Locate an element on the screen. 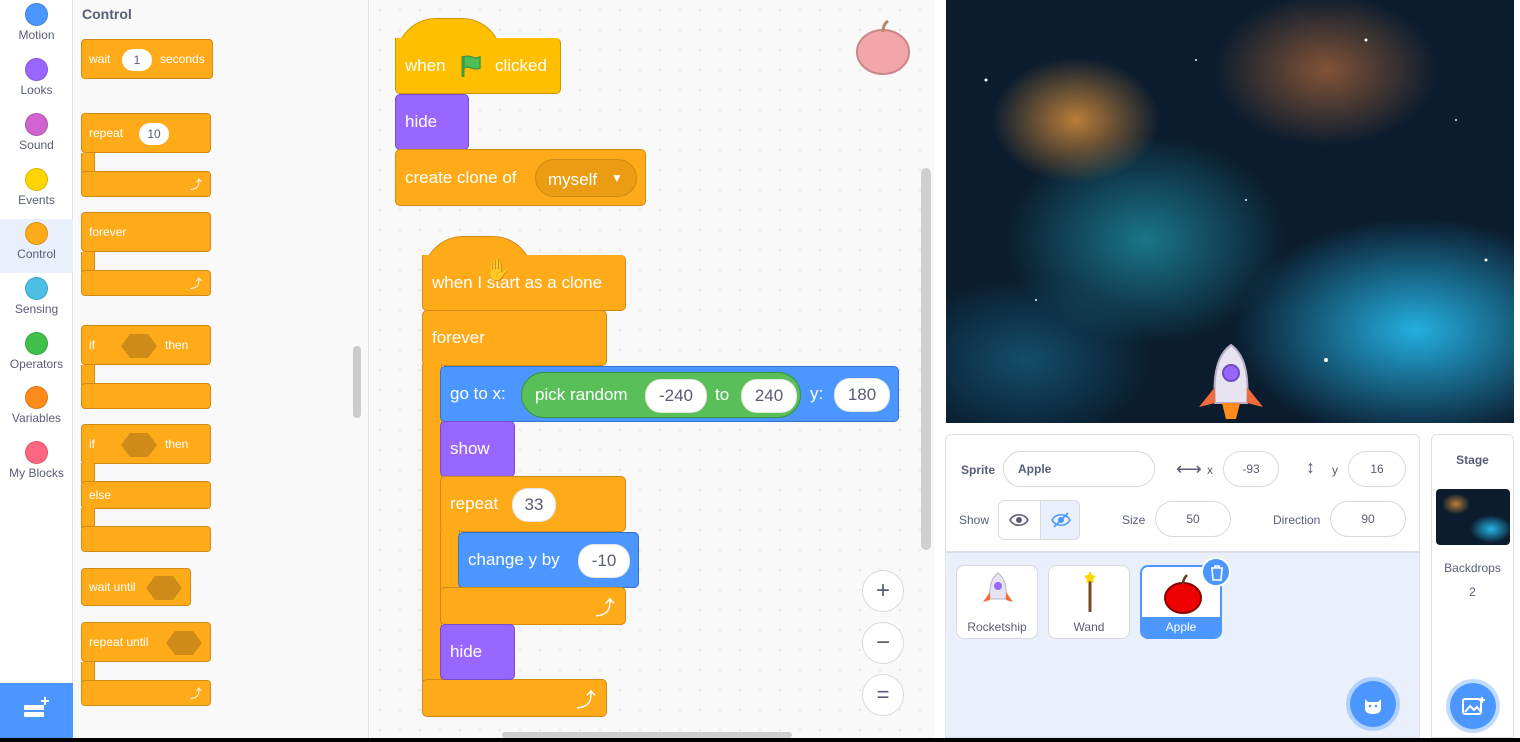  change-y-input: -10 is located at coordinates (604, 561).